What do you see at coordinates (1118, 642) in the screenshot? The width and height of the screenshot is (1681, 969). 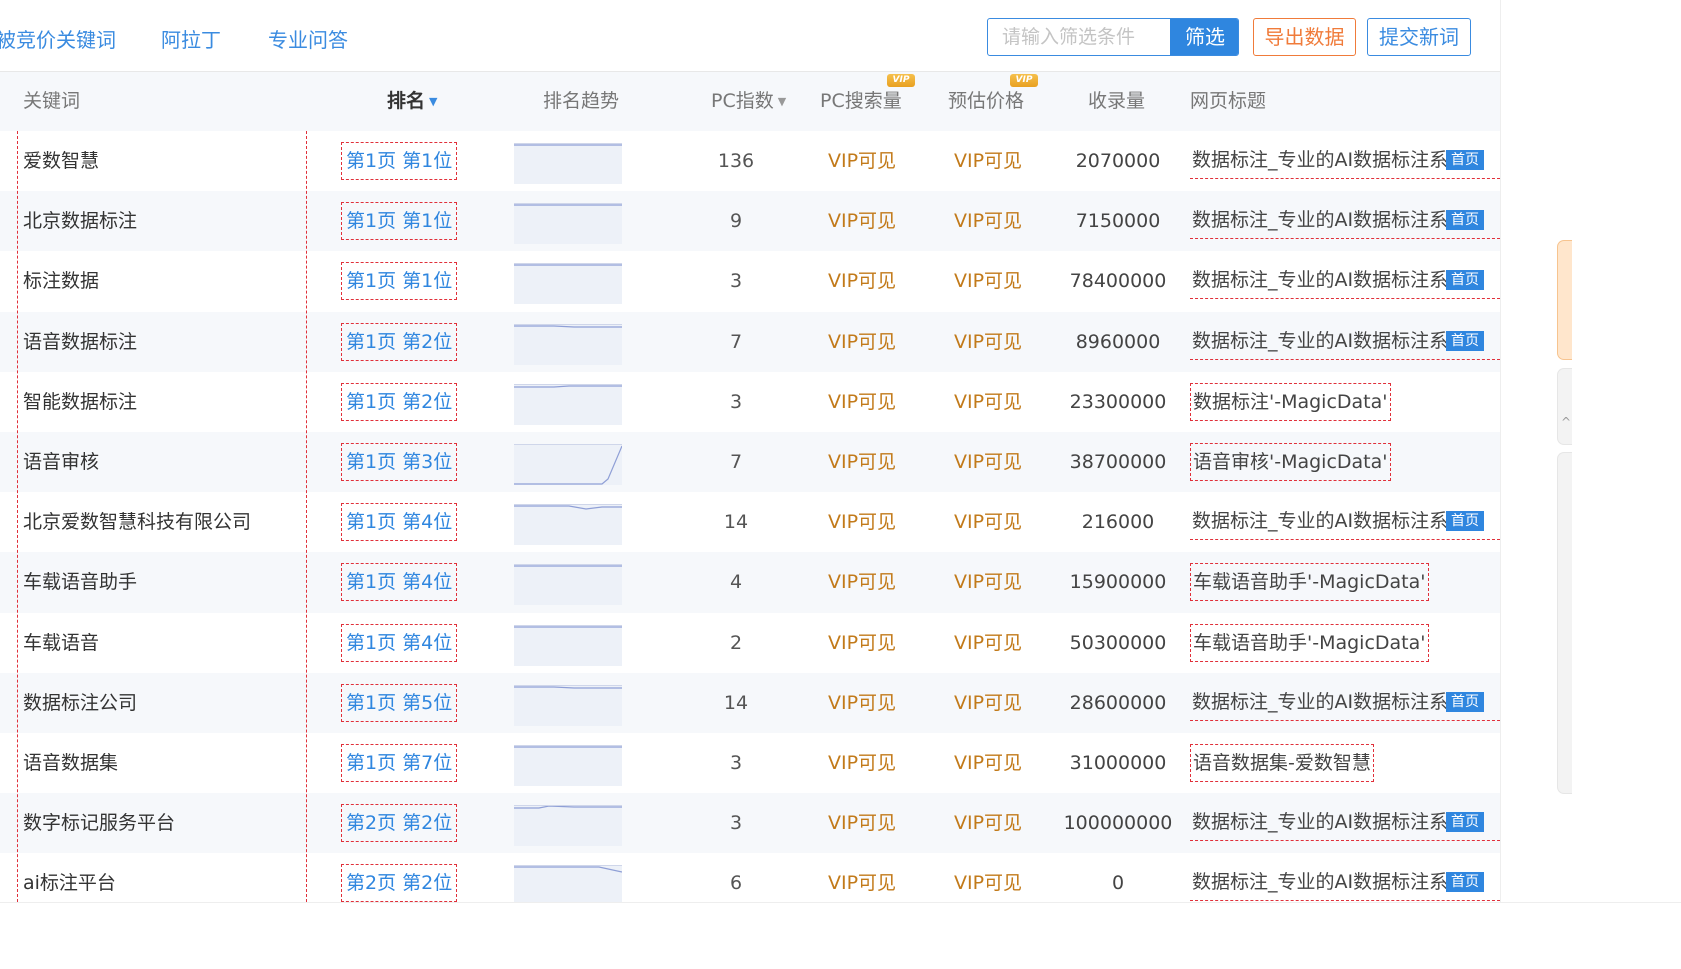 I see `indexed-count-cell: 50300000` at bounding box center [1118, 642].